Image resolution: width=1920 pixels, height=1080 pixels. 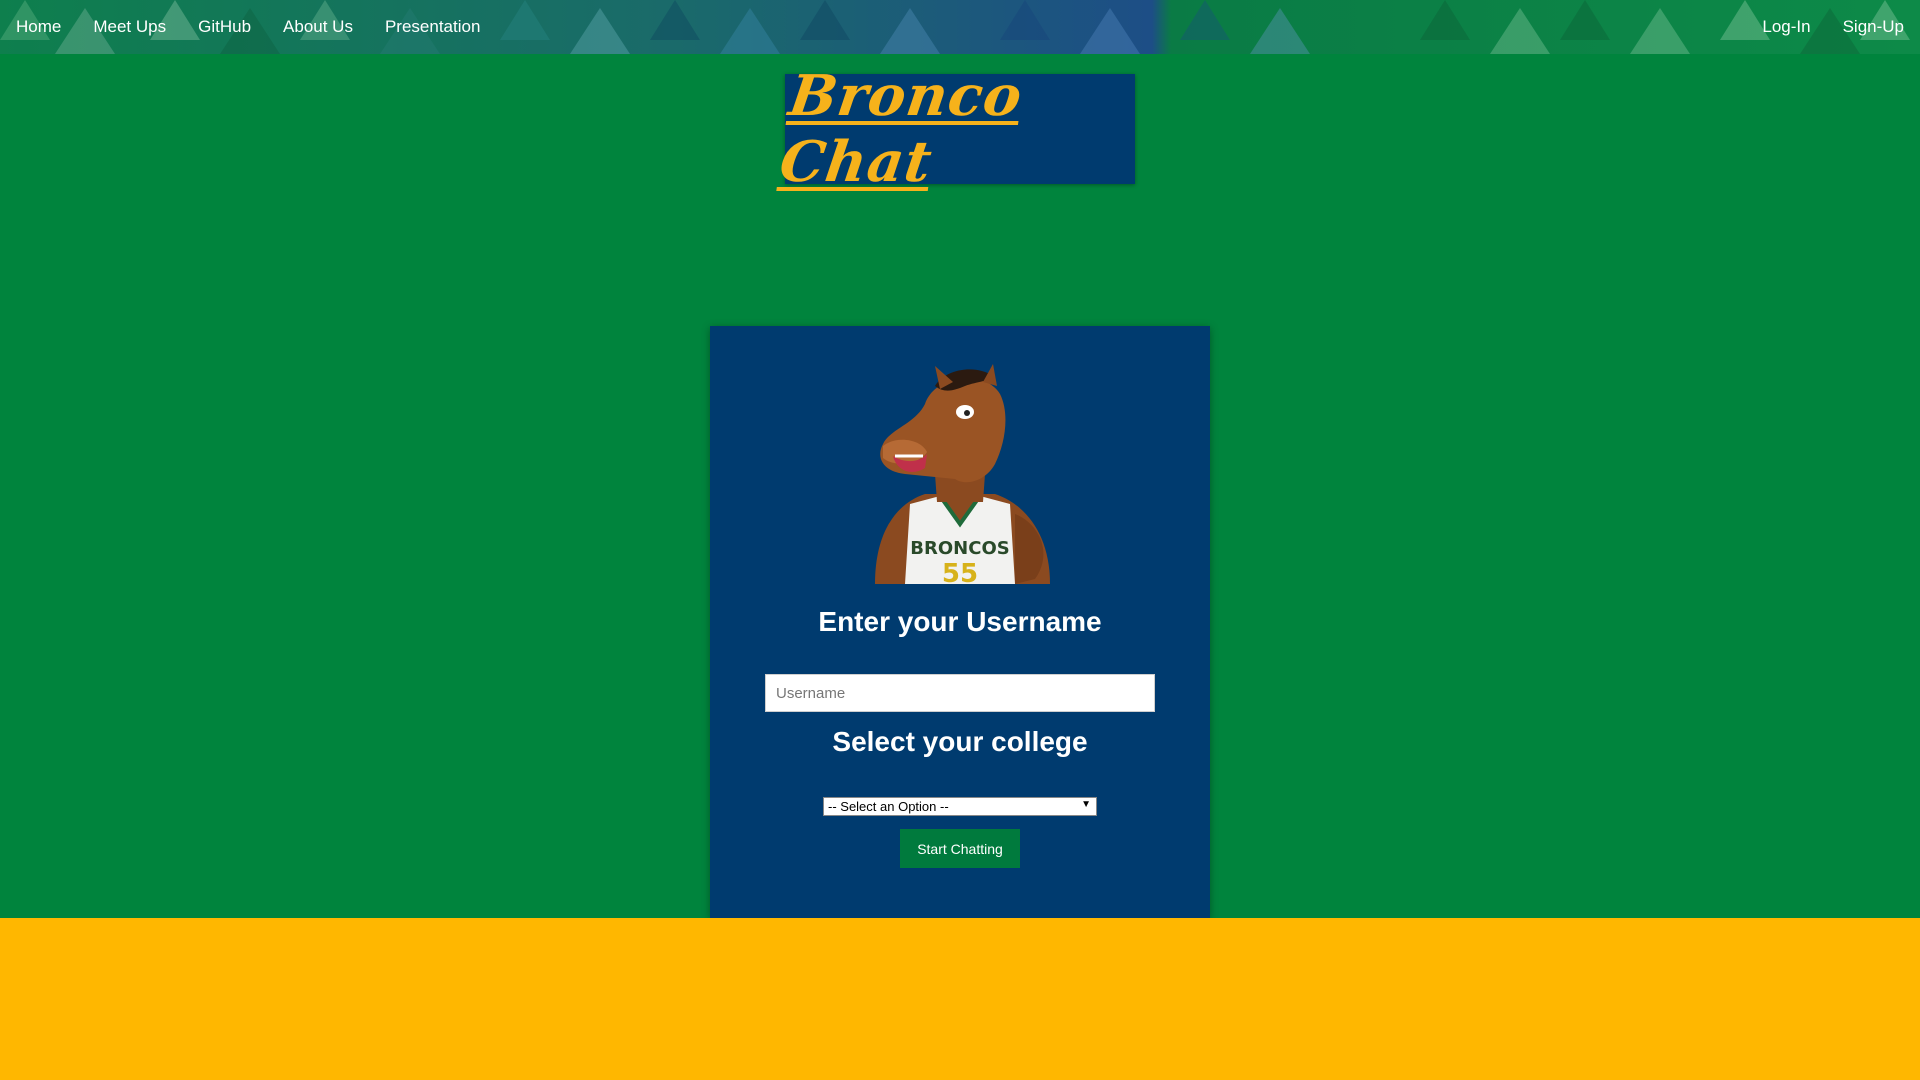 I want to click on nav-github-link: GitHub, so click(x=224, y=27).